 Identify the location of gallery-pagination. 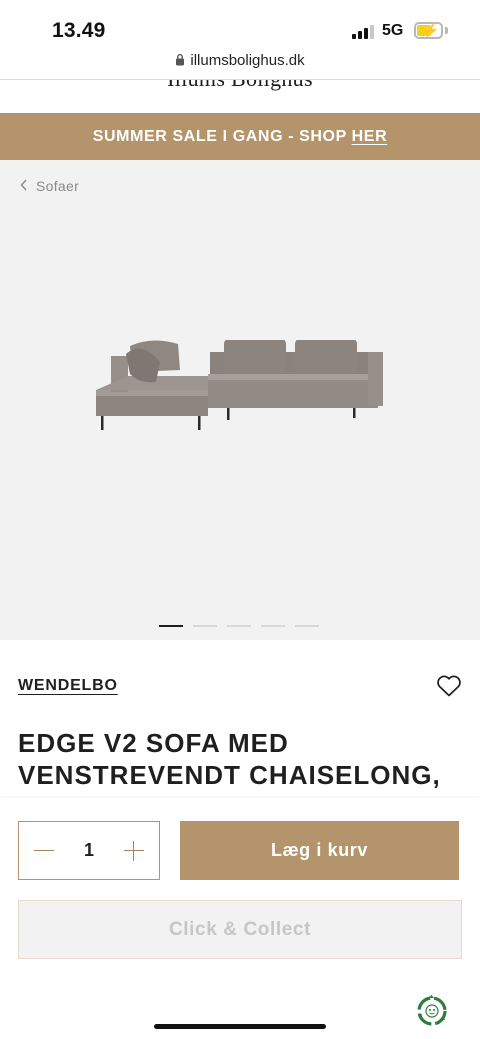
(239, 626).